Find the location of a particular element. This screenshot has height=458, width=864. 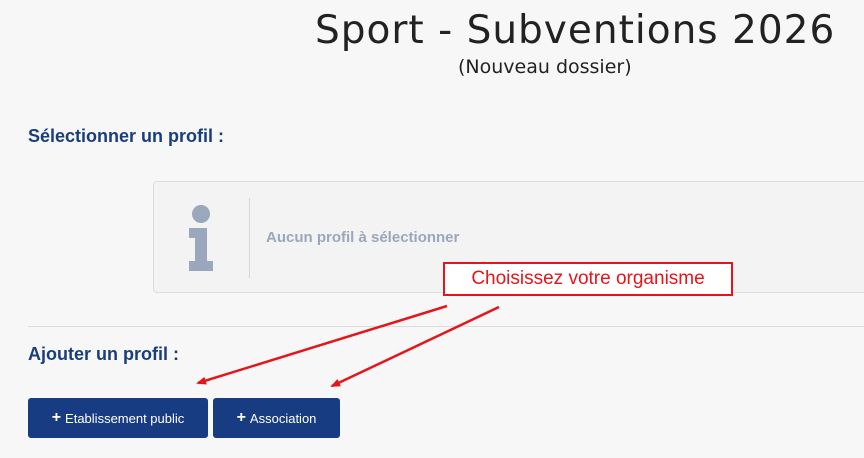

page-title: Sport - Subventions 2026 is located at coordinates (575, 30).